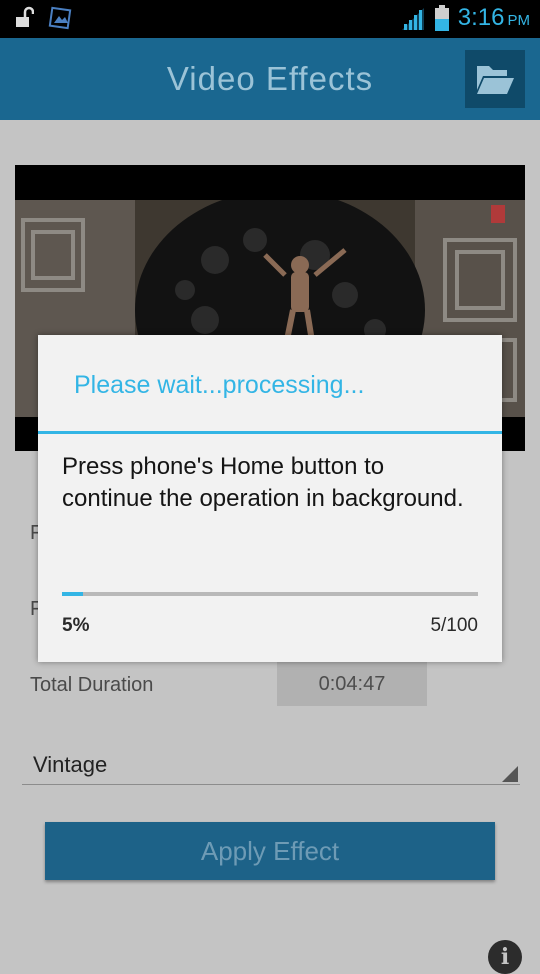  Describe the element at coordinates (70, 764) in the screenshot. I see `effect-spinner-value: Vintage` at that location.